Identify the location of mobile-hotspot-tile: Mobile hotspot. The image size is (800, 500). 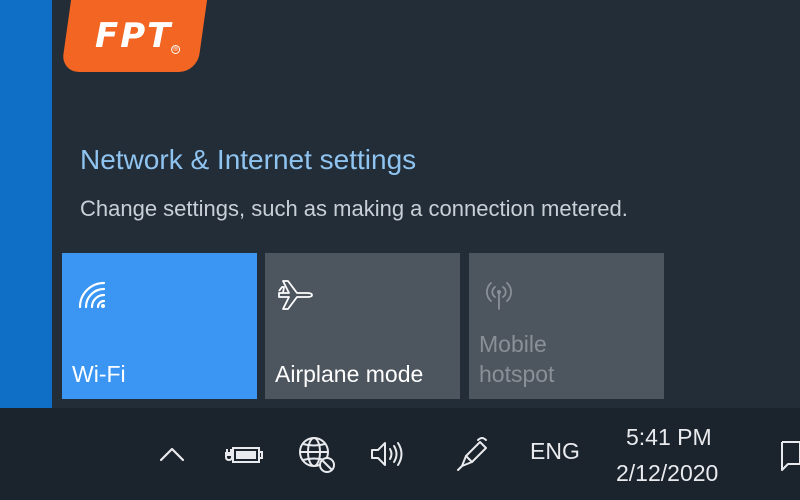
(566, 326).